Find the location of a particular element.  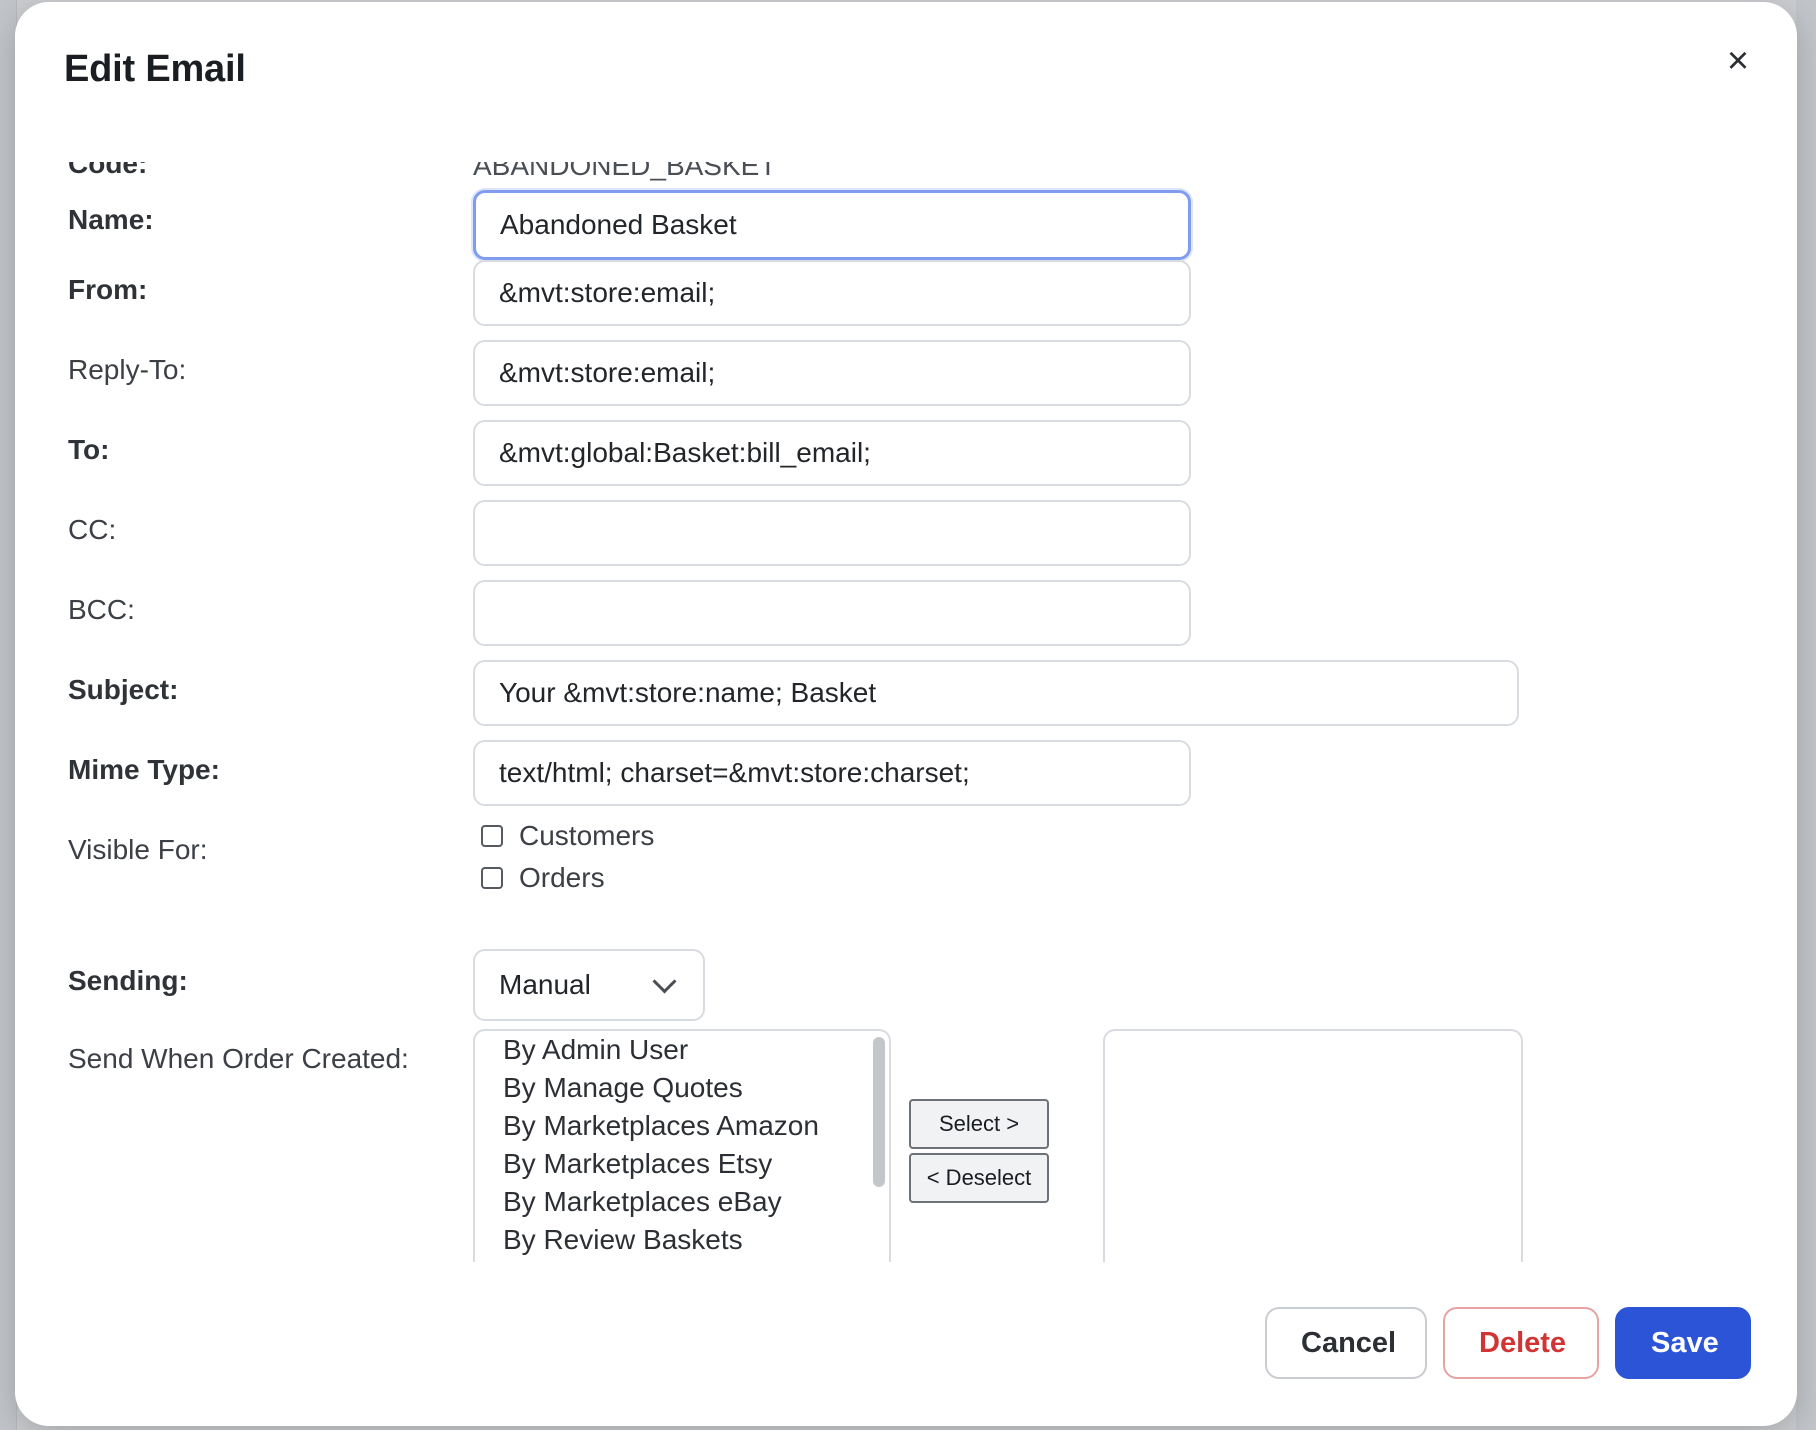

list-item: By Admin User is located at coordinates (682, 1050).